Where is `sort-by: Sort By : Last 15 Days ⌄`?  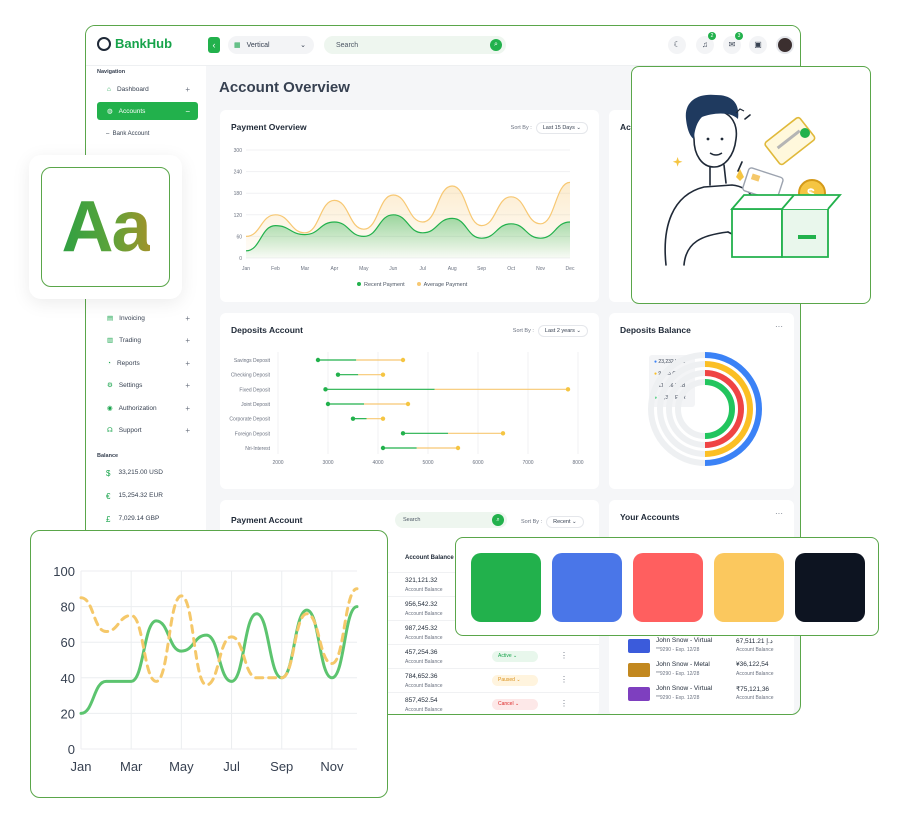 sort-by: Sort By : Last 15 Days ⌄ is located at coordinates (549, 128).